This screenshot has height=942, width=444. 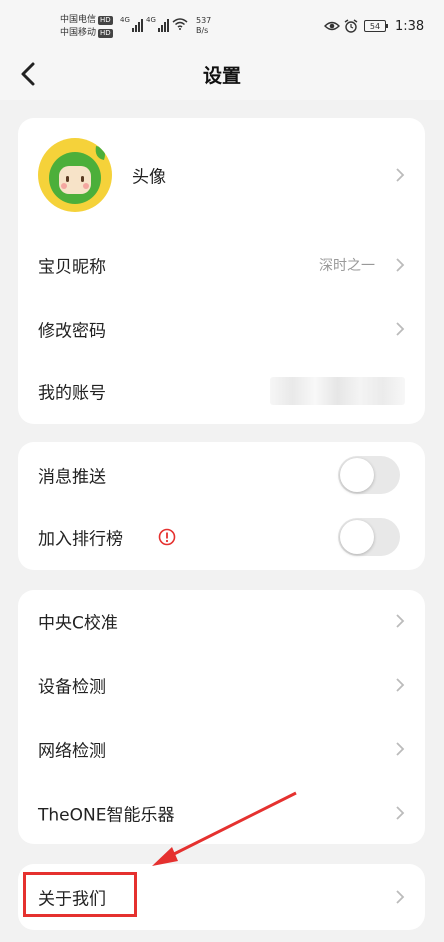 What do you see at coordinates (167, 537) in the screenshot?
I see `info-alert-icon` at bounding box center [167, 537].